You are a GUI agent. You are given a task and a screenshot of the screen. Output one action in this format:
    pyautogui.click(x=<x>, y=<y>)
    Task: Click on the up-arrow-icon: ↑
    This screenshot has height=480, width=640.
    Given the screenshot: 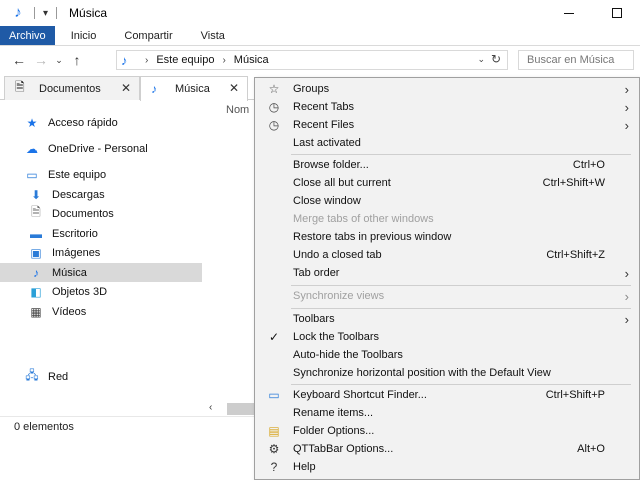 What is the action you would take?
    pyautogui.click(x=77, y=60)
    